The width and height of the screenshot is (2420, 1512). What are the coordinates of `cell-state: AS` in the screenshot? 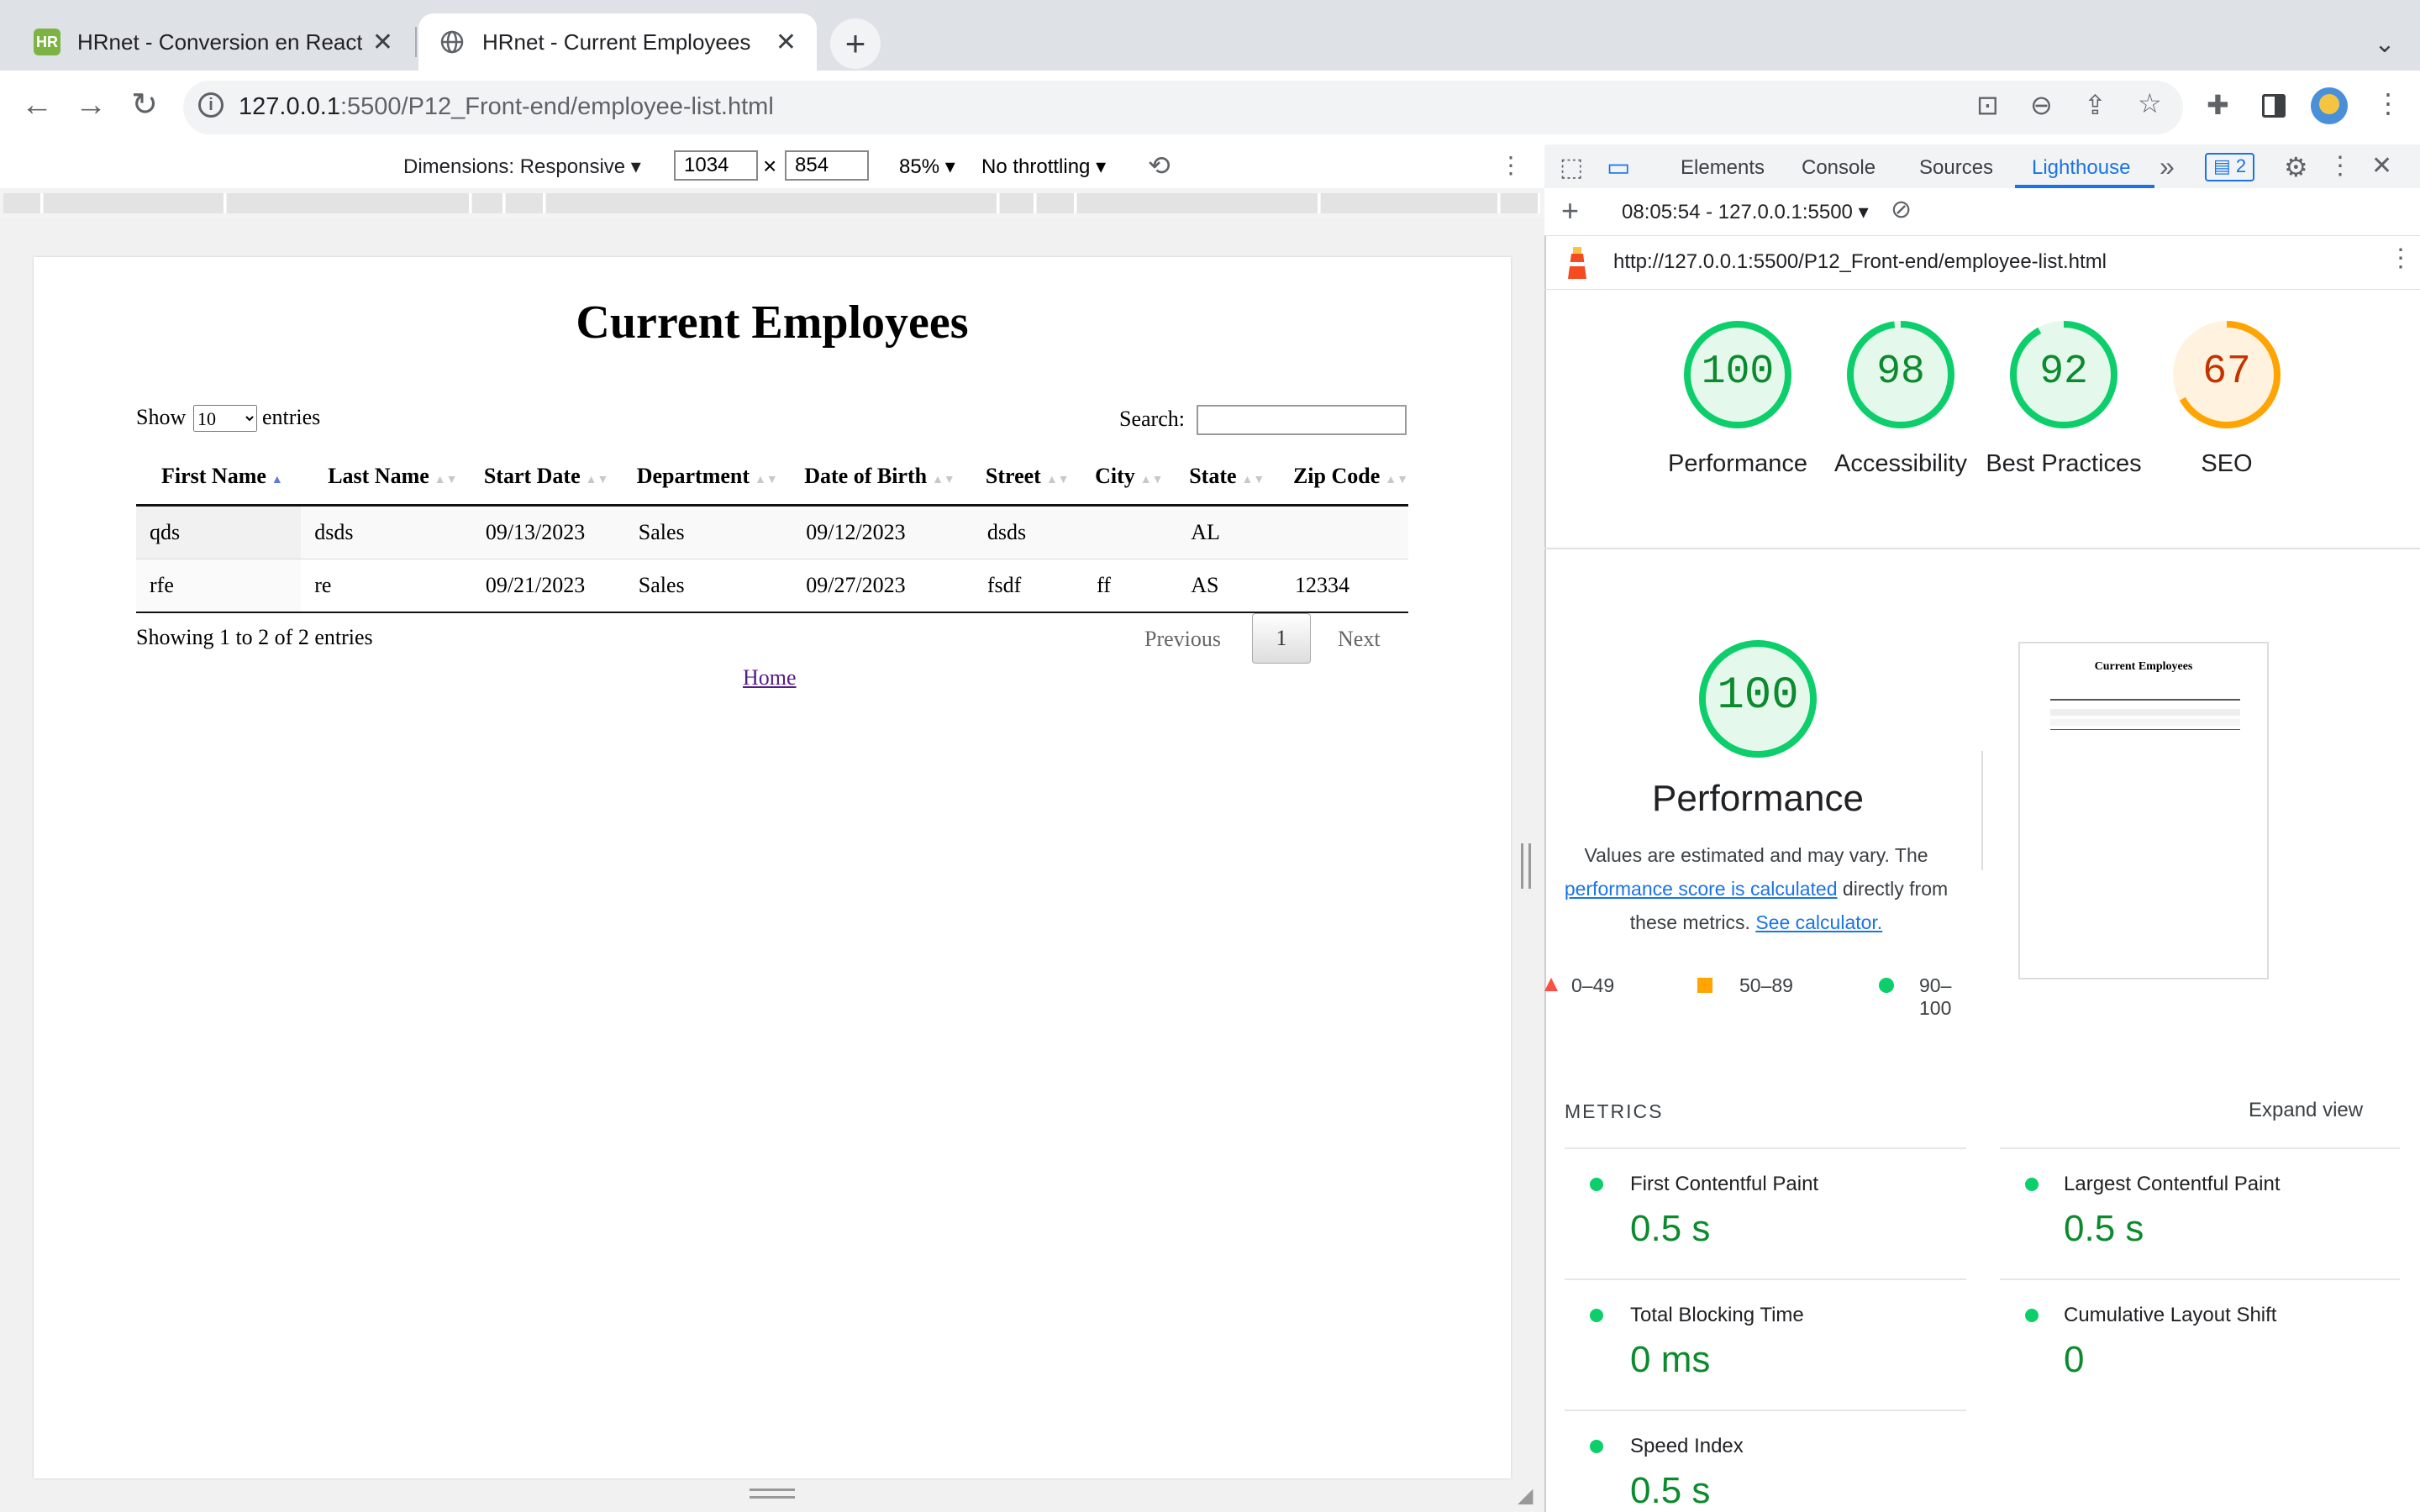 It's located at (1229, 586).